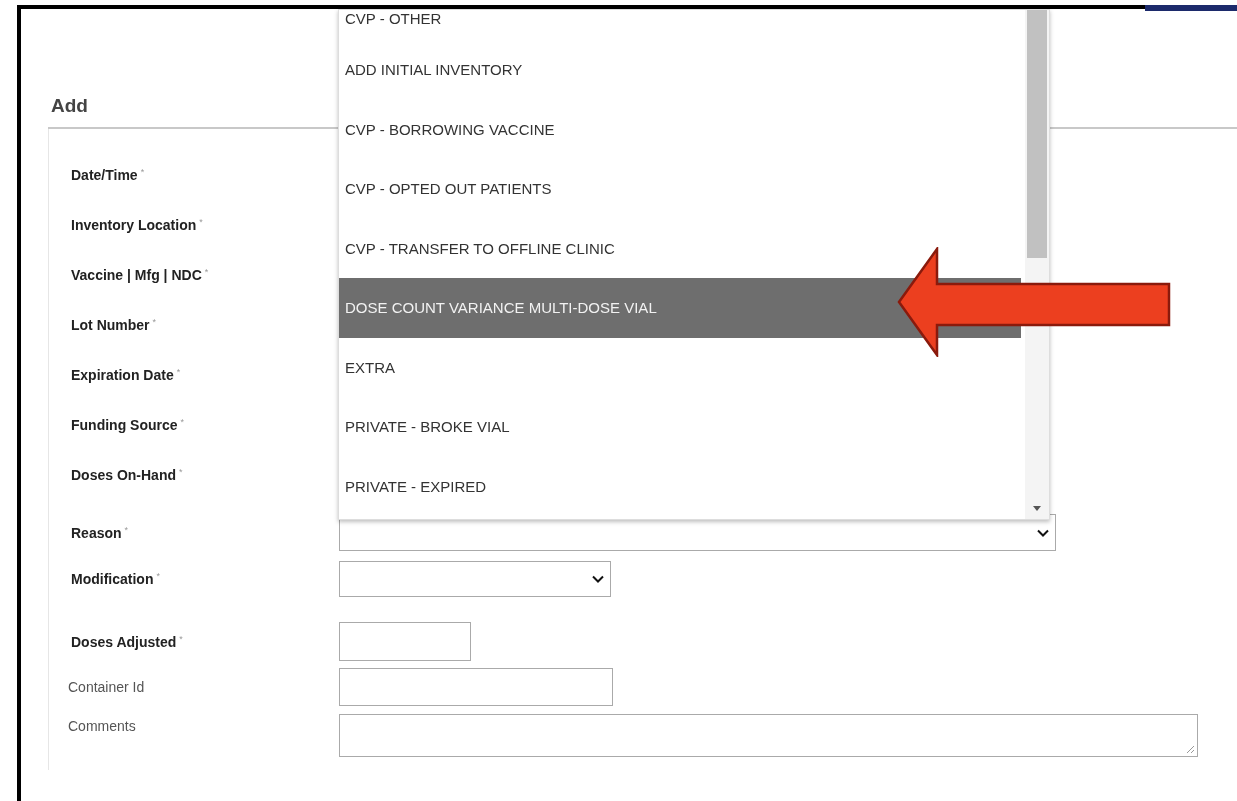 This screenshot has width=1237, height=801. Describe the element at coordinates (127, 641) in the screenshot. I see `field-label: Doses Adjusted *` at that location.